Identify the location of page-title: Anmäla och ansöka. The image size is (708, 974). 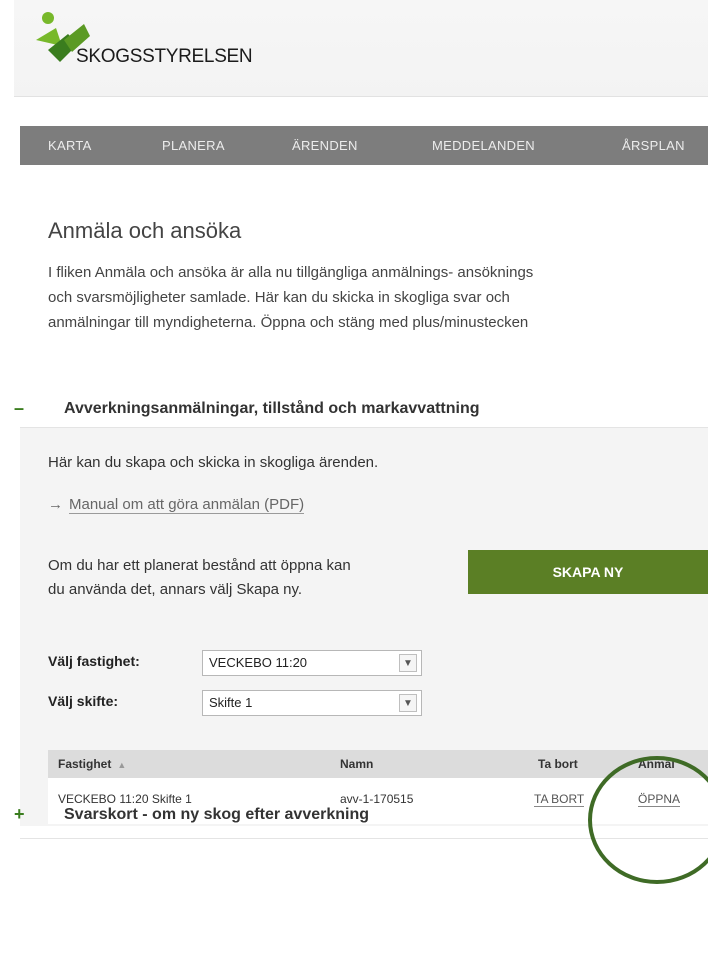
(145, 230).